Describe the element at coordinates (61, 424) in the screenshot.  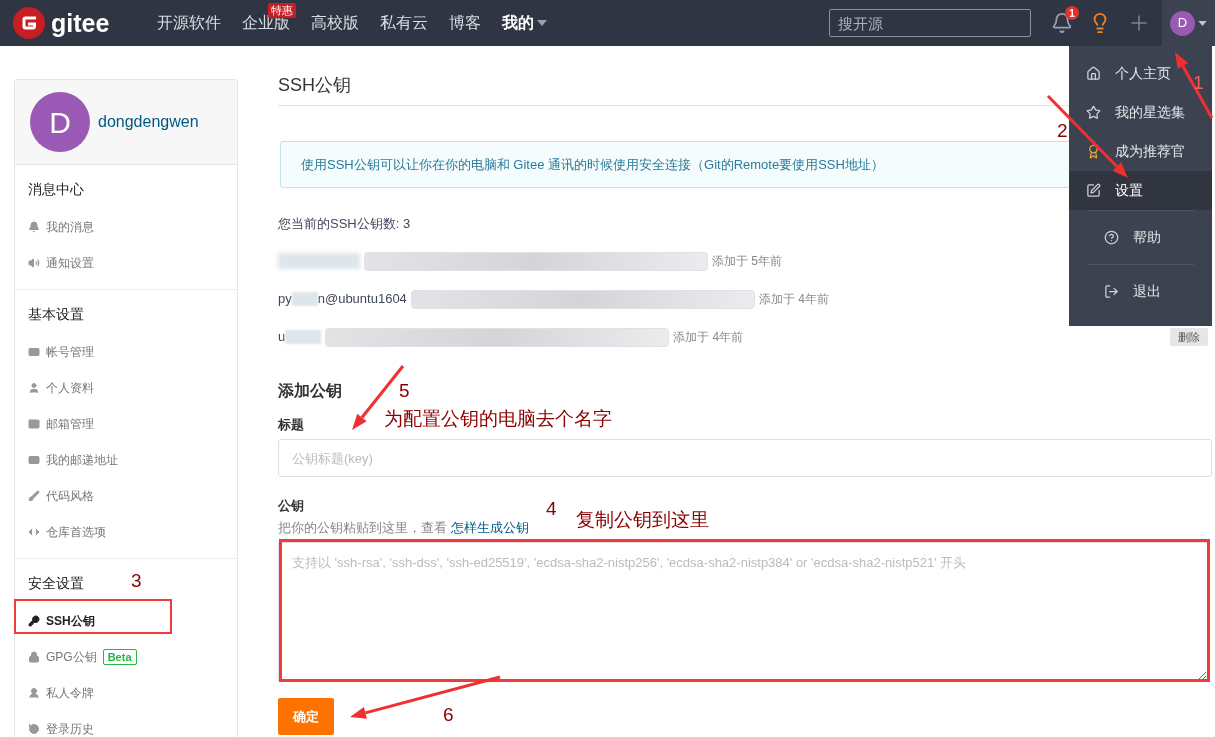
I see `sidebar-item: 邮箱管理` at that location.